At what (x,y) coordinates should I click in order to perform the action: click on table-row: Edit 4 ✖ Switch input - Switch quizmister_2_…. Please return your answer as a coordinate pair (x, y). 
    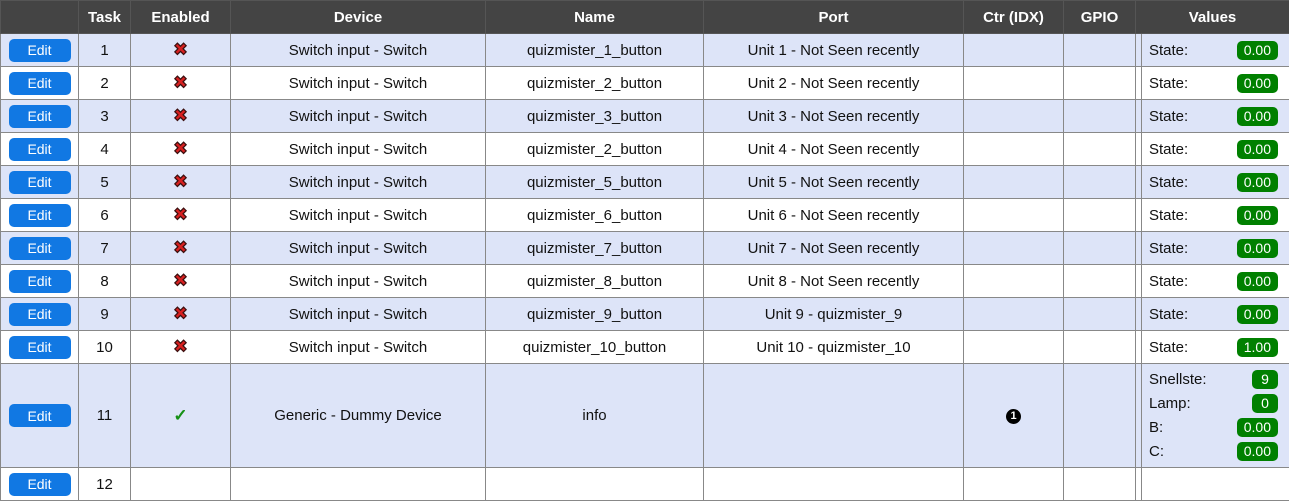
    Looking at the image, I should click on (644, 149).